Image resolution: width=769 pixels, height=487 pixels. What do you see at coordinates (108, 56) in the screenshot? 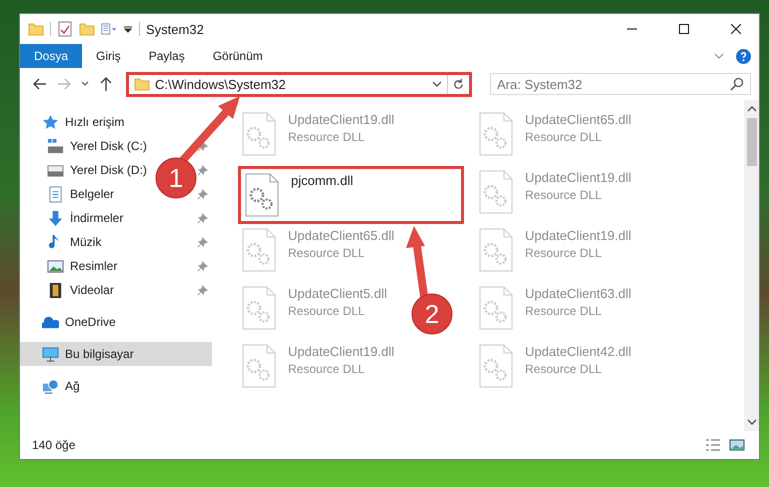
I see `ribbon-tab: Giriş` at bounding box center [108, 56].